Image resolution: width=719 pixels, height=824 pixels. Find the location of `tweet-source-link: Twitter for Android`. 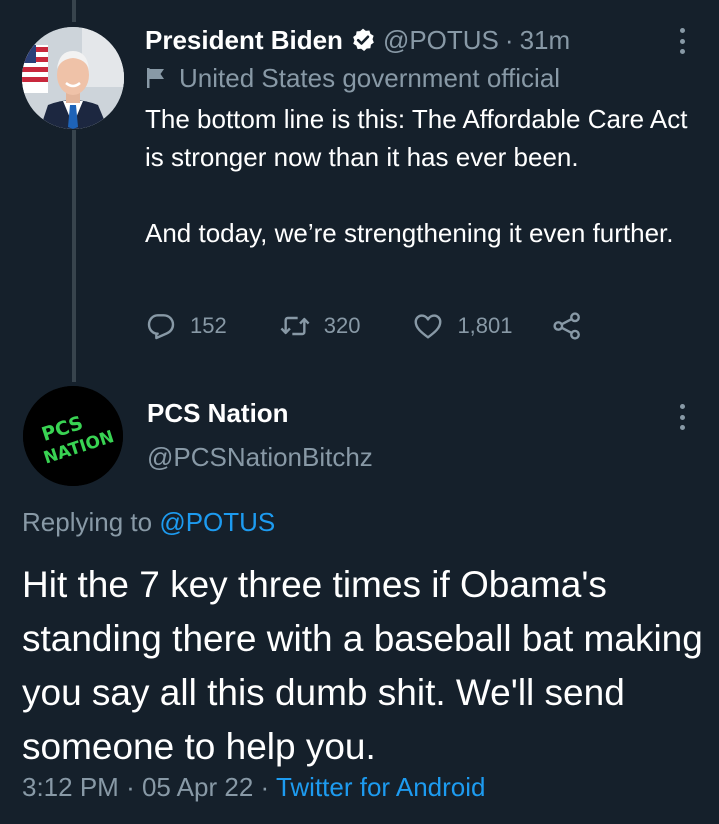

tweet-source-link: Twitter for Android is located at coordinates (381, 787).